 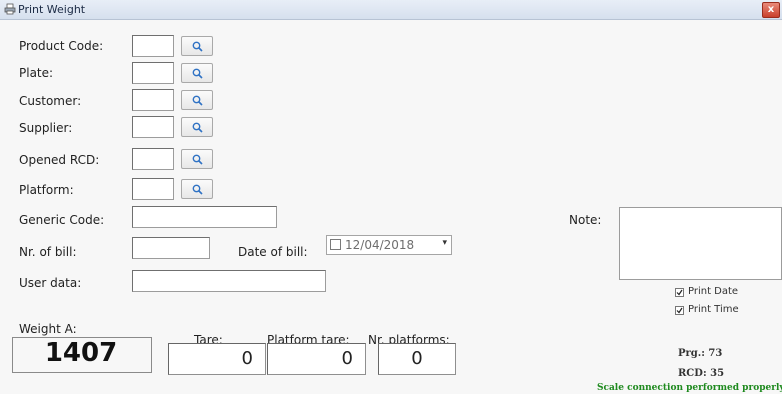 I want to click on print-date-checkbox, so click(x=679, y=292).